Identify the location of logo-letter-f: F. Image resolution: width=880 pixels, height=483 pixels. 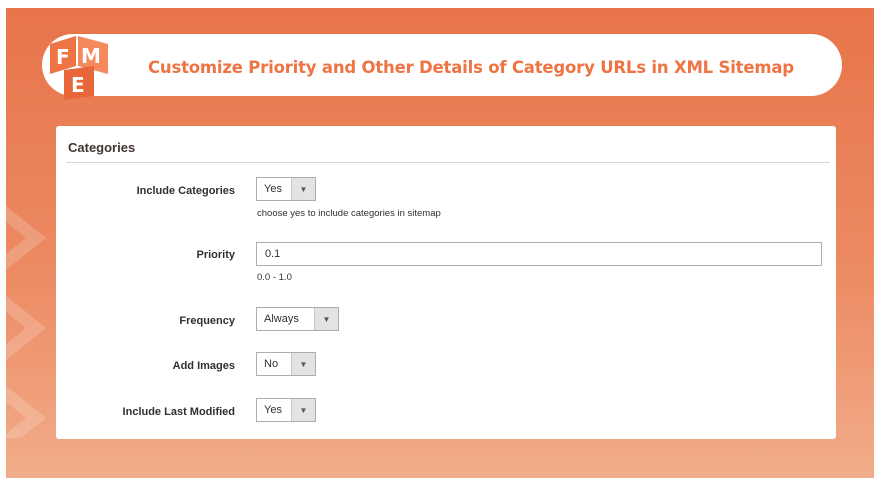
(63, 57).